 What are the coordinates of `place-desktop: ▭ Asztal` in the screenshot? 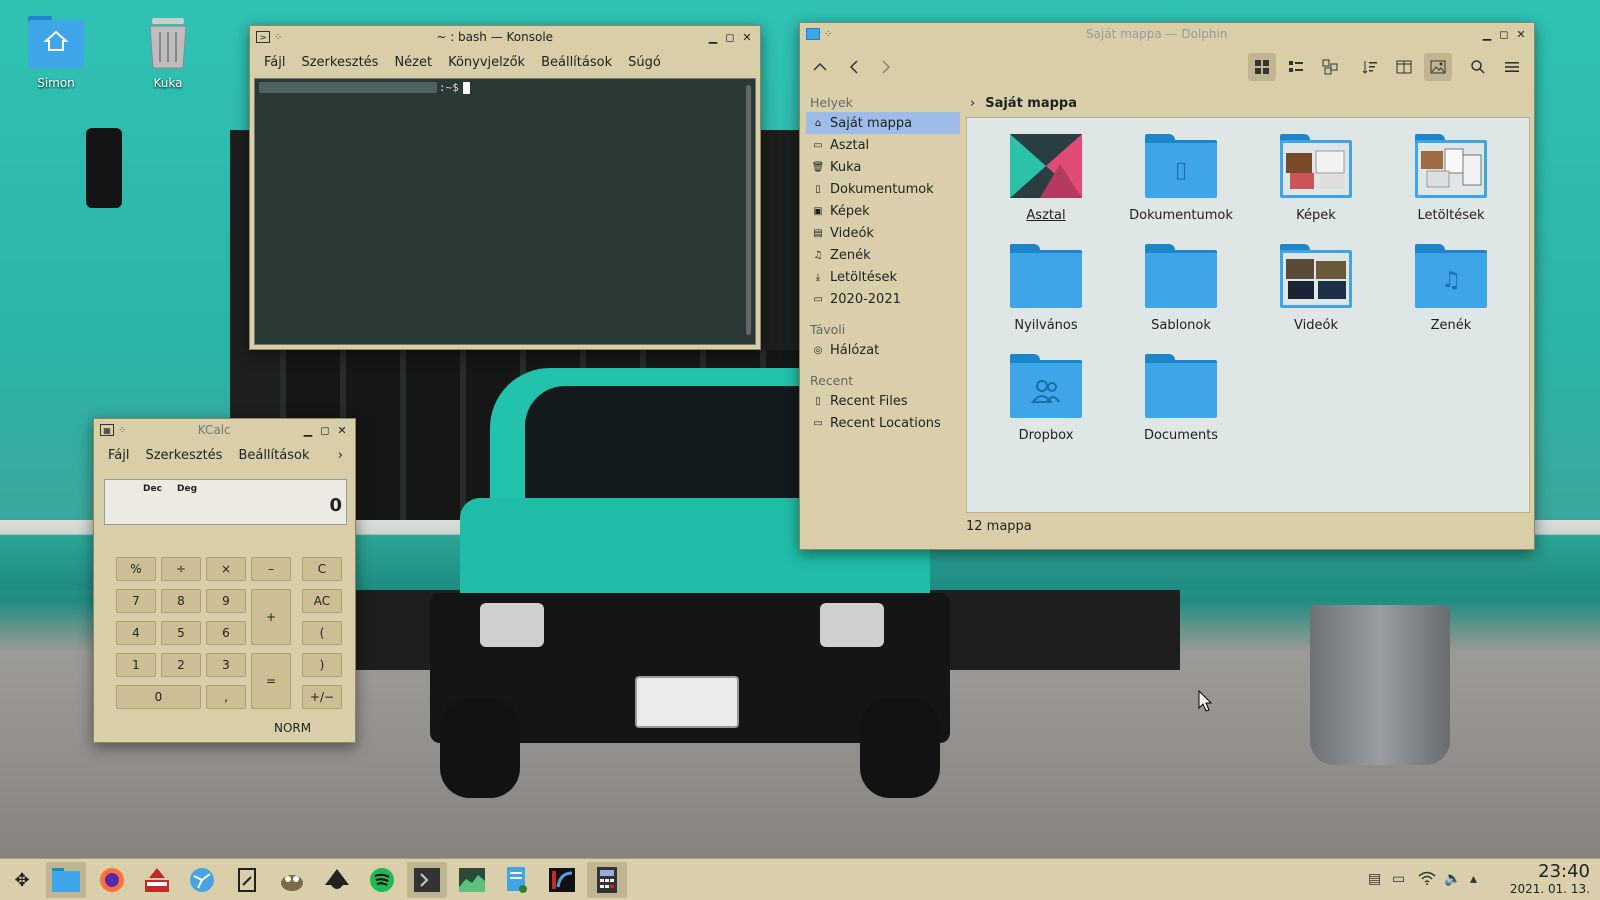 It's located at (883, 145).